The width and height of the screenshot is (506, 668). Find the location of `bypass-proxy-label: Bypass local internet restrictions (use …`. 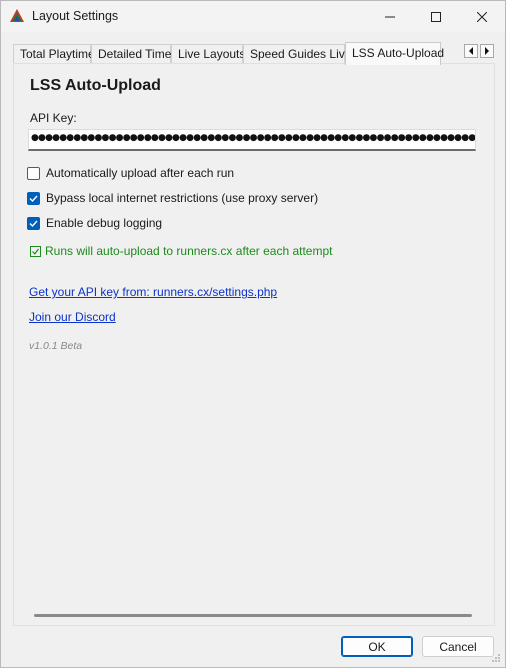

bypass-proxy-label: Bypass local internet restrictions (use … is located at coordinates (182, 198).